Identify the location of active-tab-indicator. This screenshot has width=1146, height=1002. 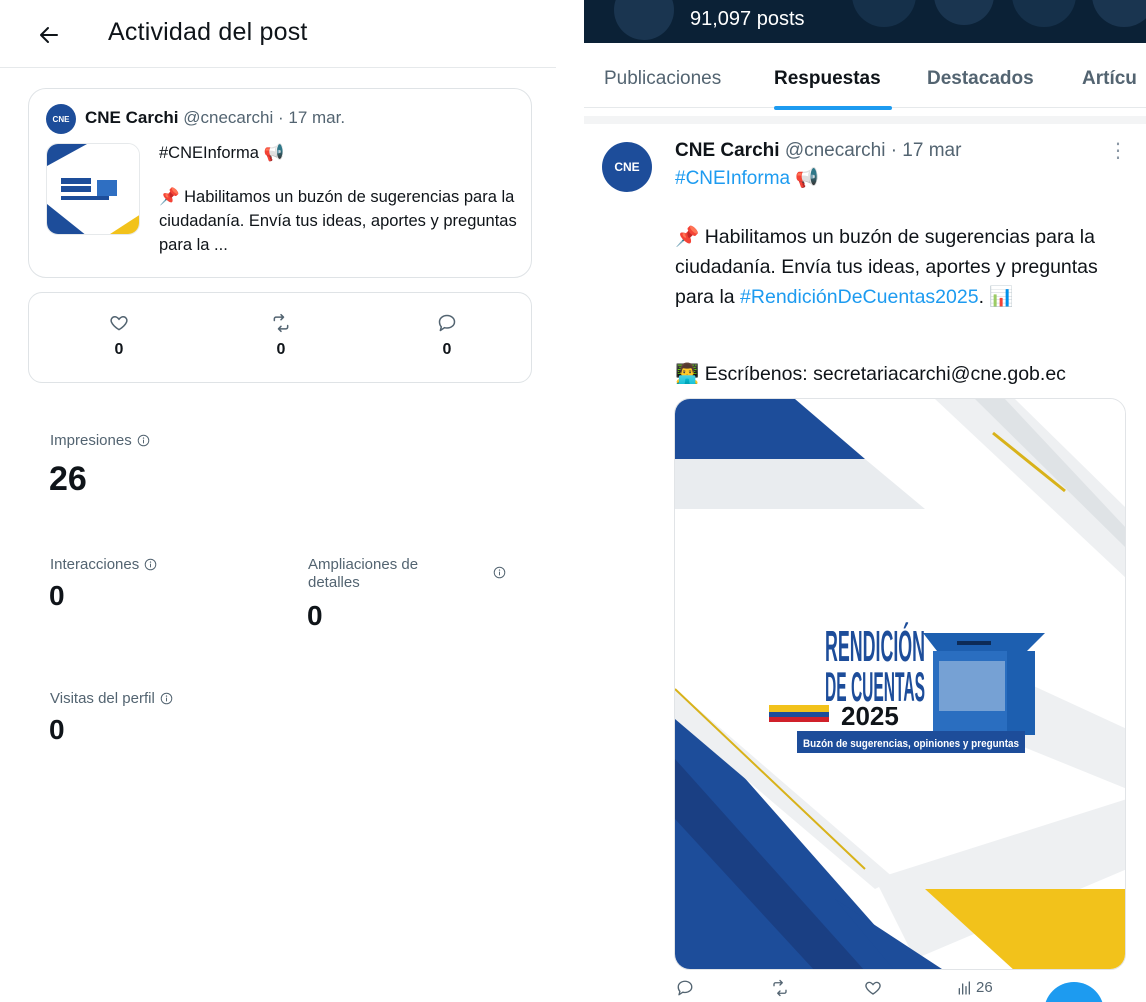
(833, 108).